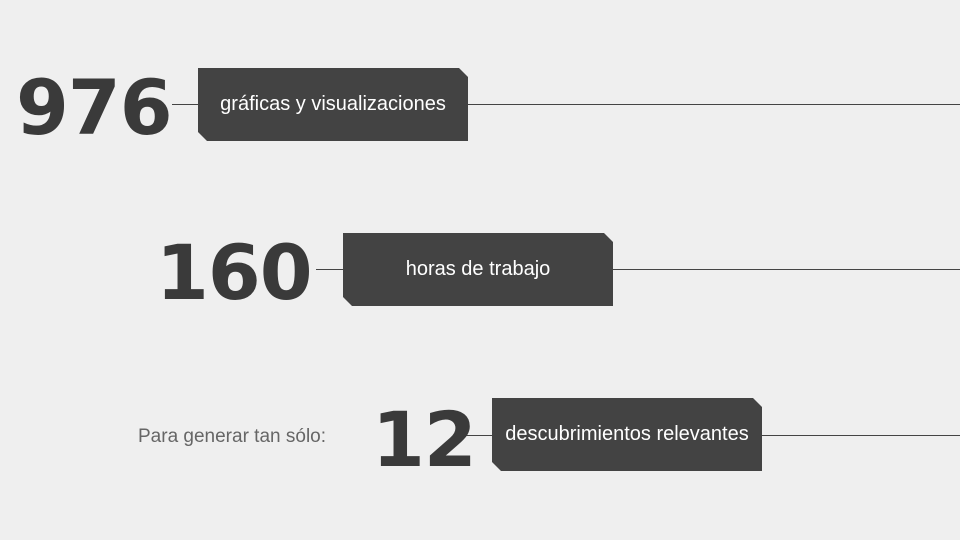 The height and width of the screenshot is (540, 960). What do you see at coordinates (232, 436) in the screenshot?
I see `prefix-text: Para generar tan sólo:` at bounding box center [232, 436].